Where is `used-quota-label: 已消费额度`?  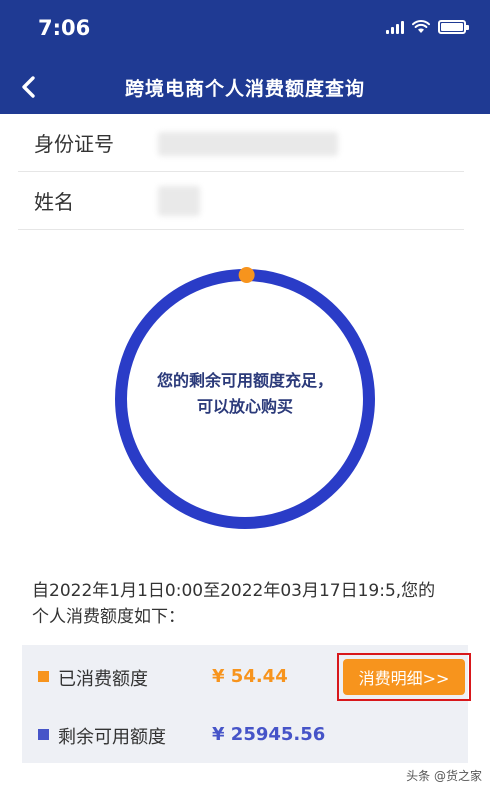
used-quota-label: 已消费额度 is located at coordinates (103, 679).